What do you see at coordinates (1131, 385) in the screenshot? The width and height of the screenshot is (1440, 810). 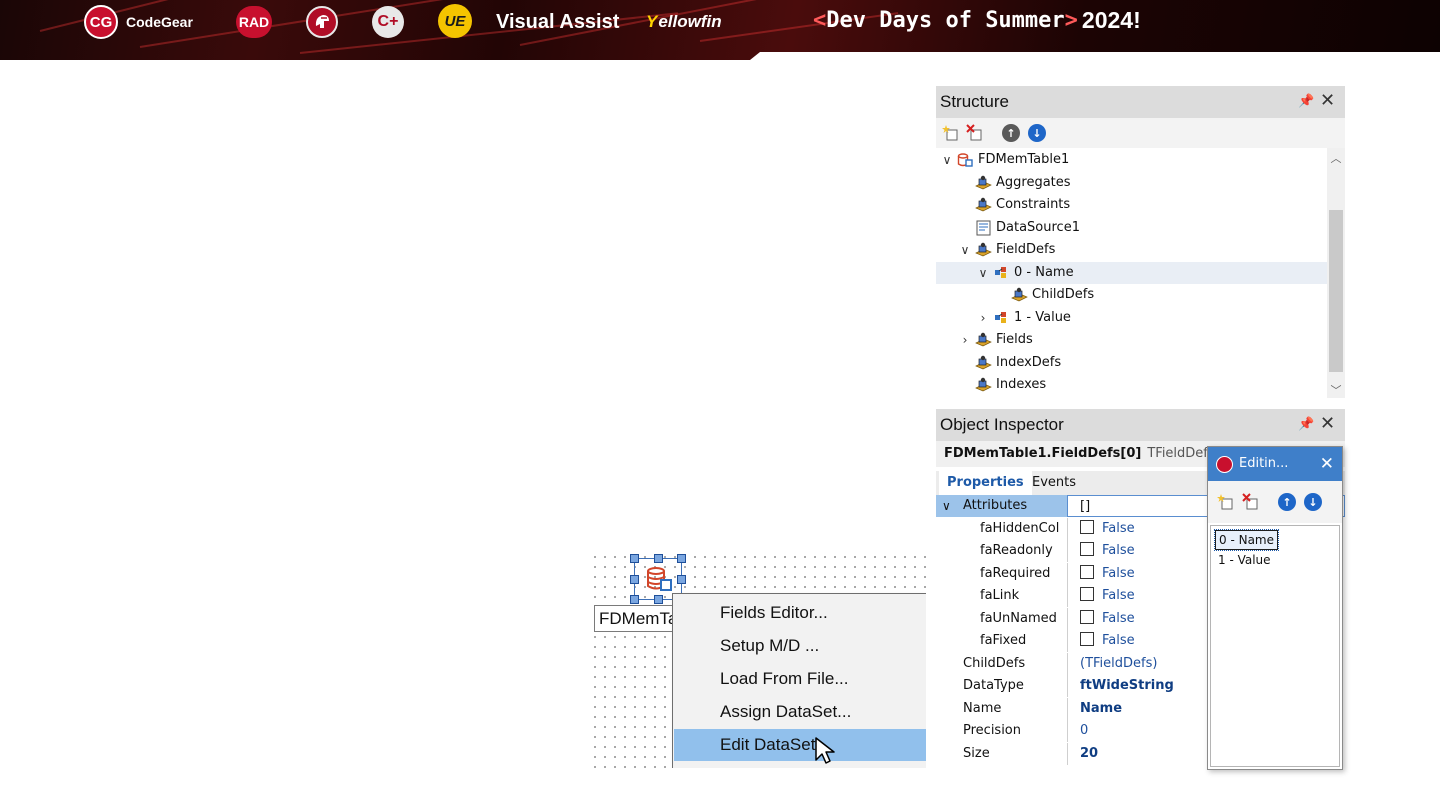 I see `tree-node: Indexes` at bounding box center [1131, 385].